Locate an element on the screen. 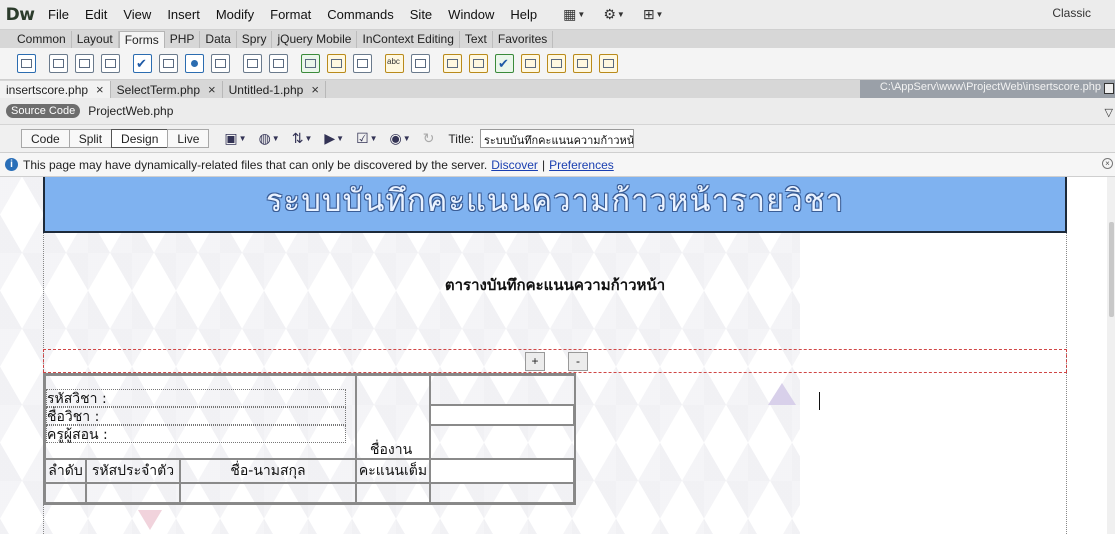  scrollbar-thumb is located at coordinates (1111, 269).